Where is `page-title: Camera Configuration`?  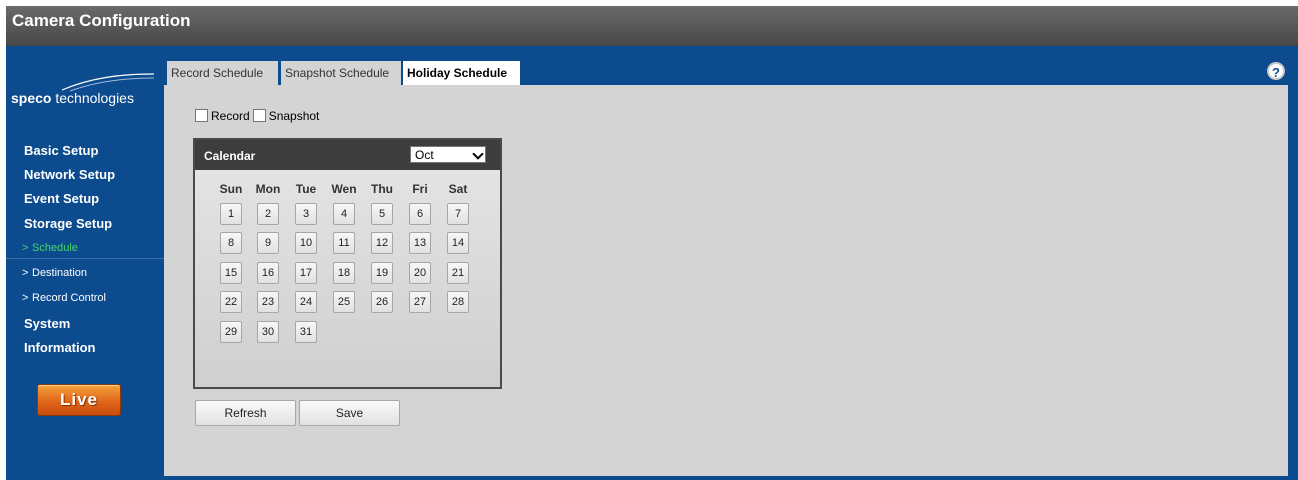
page-title: Camera Configuration is located at coordinates (101, 20).